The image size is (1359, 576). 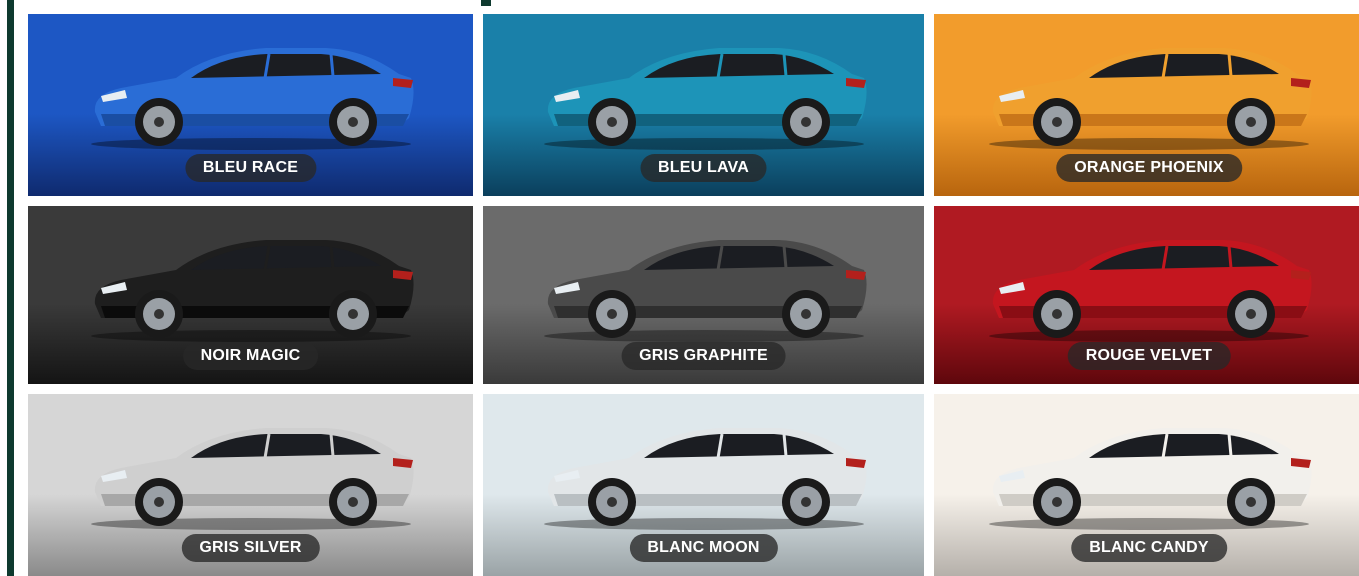 I want to click on left-accent-bar, so click(x=10, y=288).